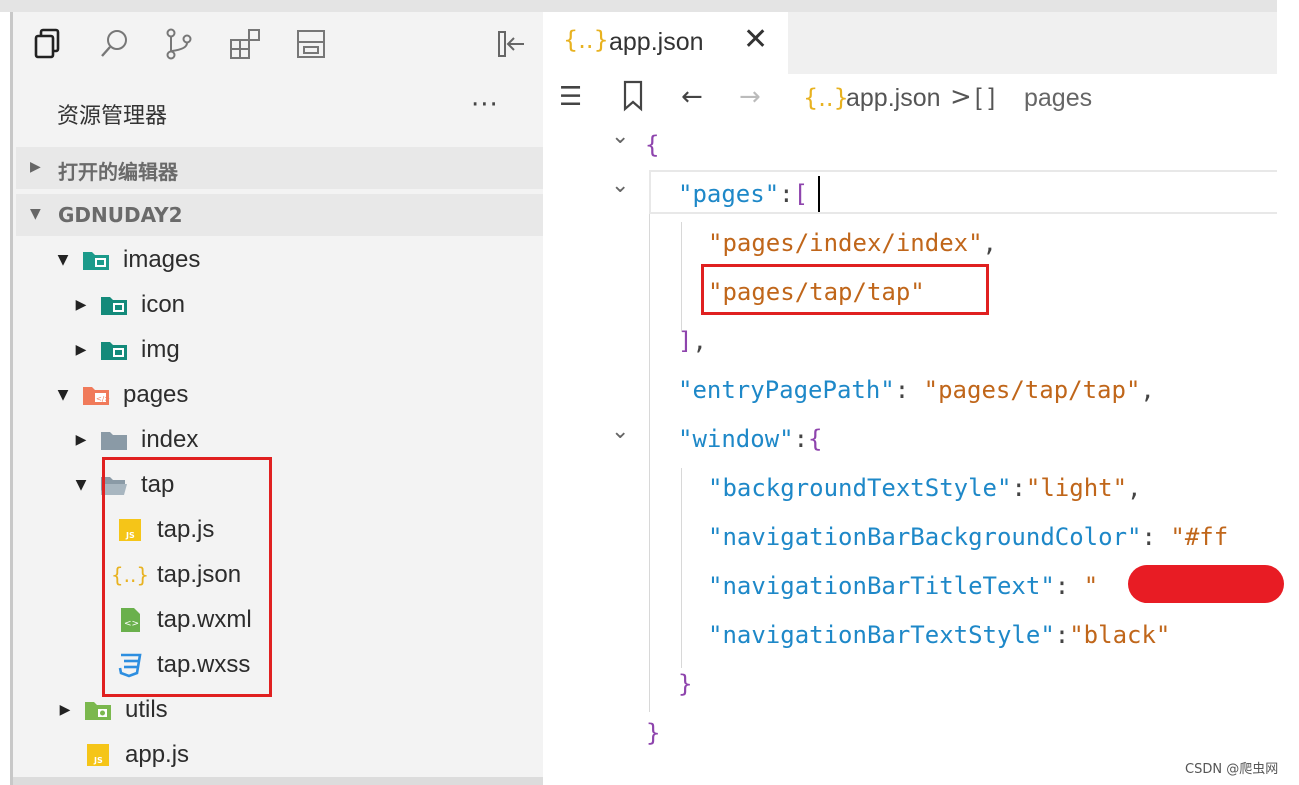  What do you see at coordinates (163, 304) in the screenshot?
I see `tree-item-label: icon` at bounding box center [163, 304].